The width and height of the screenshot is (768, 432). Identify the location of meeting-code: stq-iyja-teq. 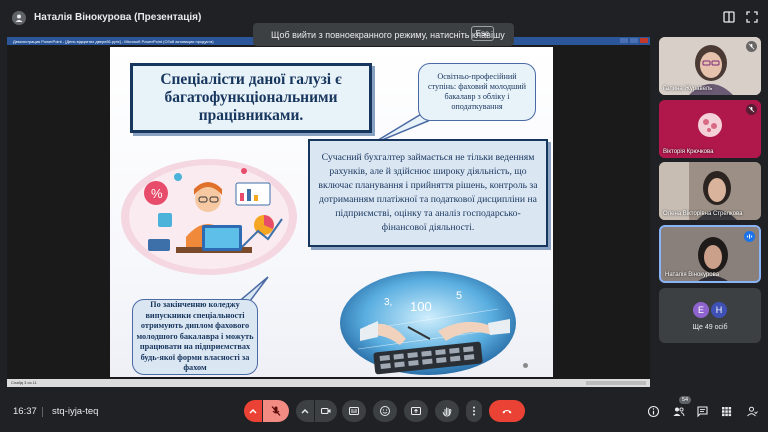
(75, 411).